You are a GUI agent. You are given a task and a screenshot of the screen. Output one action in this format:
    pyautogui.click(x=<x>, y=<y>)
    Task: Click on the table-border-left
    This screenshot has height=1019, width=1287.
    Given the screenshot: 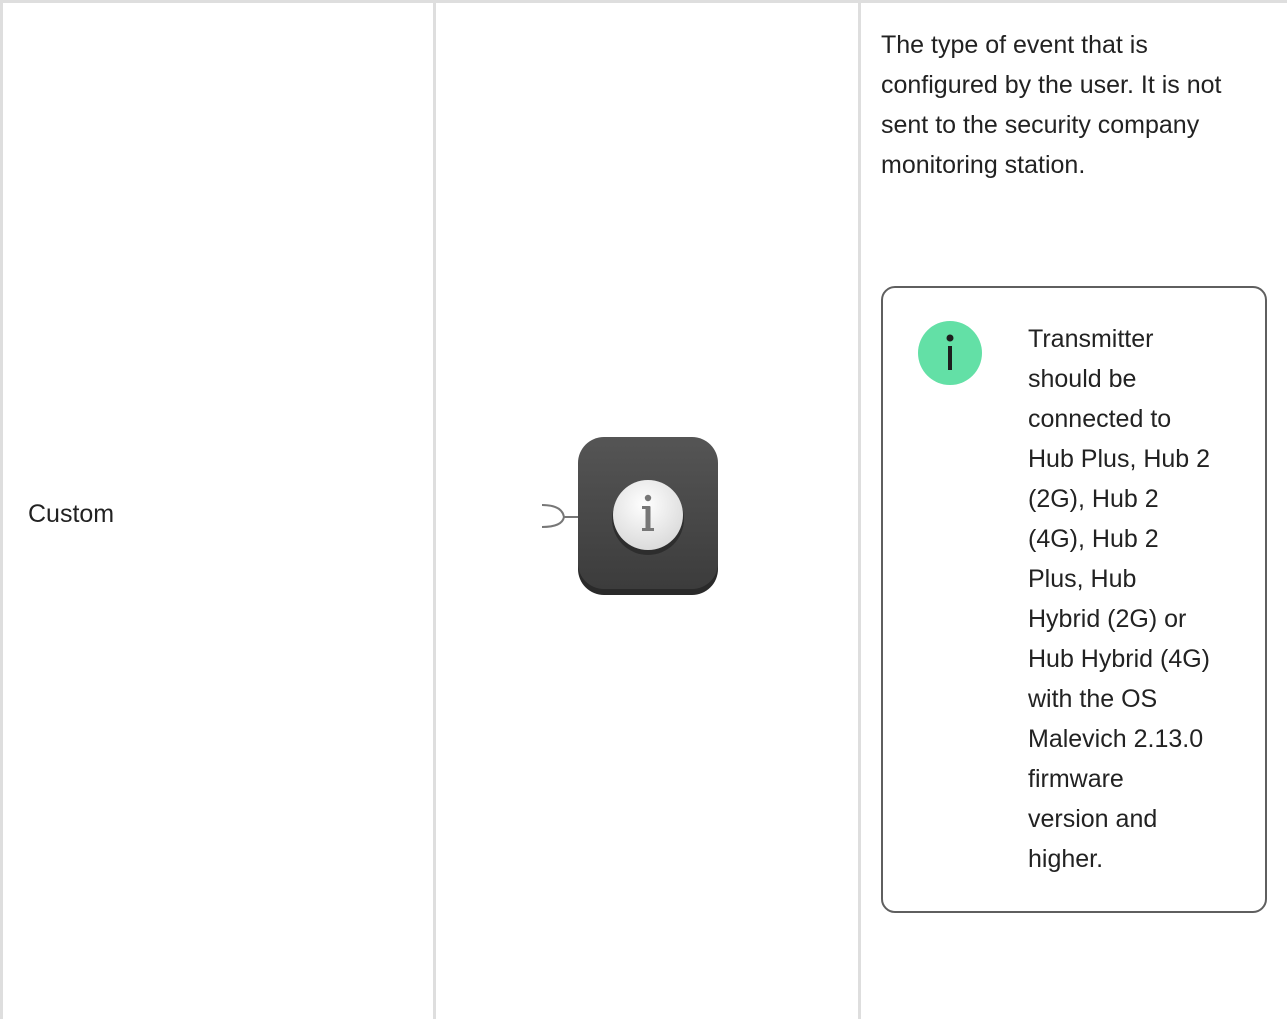 What is the action you would take?
    pyautogui.click(x=1, y=511)
    